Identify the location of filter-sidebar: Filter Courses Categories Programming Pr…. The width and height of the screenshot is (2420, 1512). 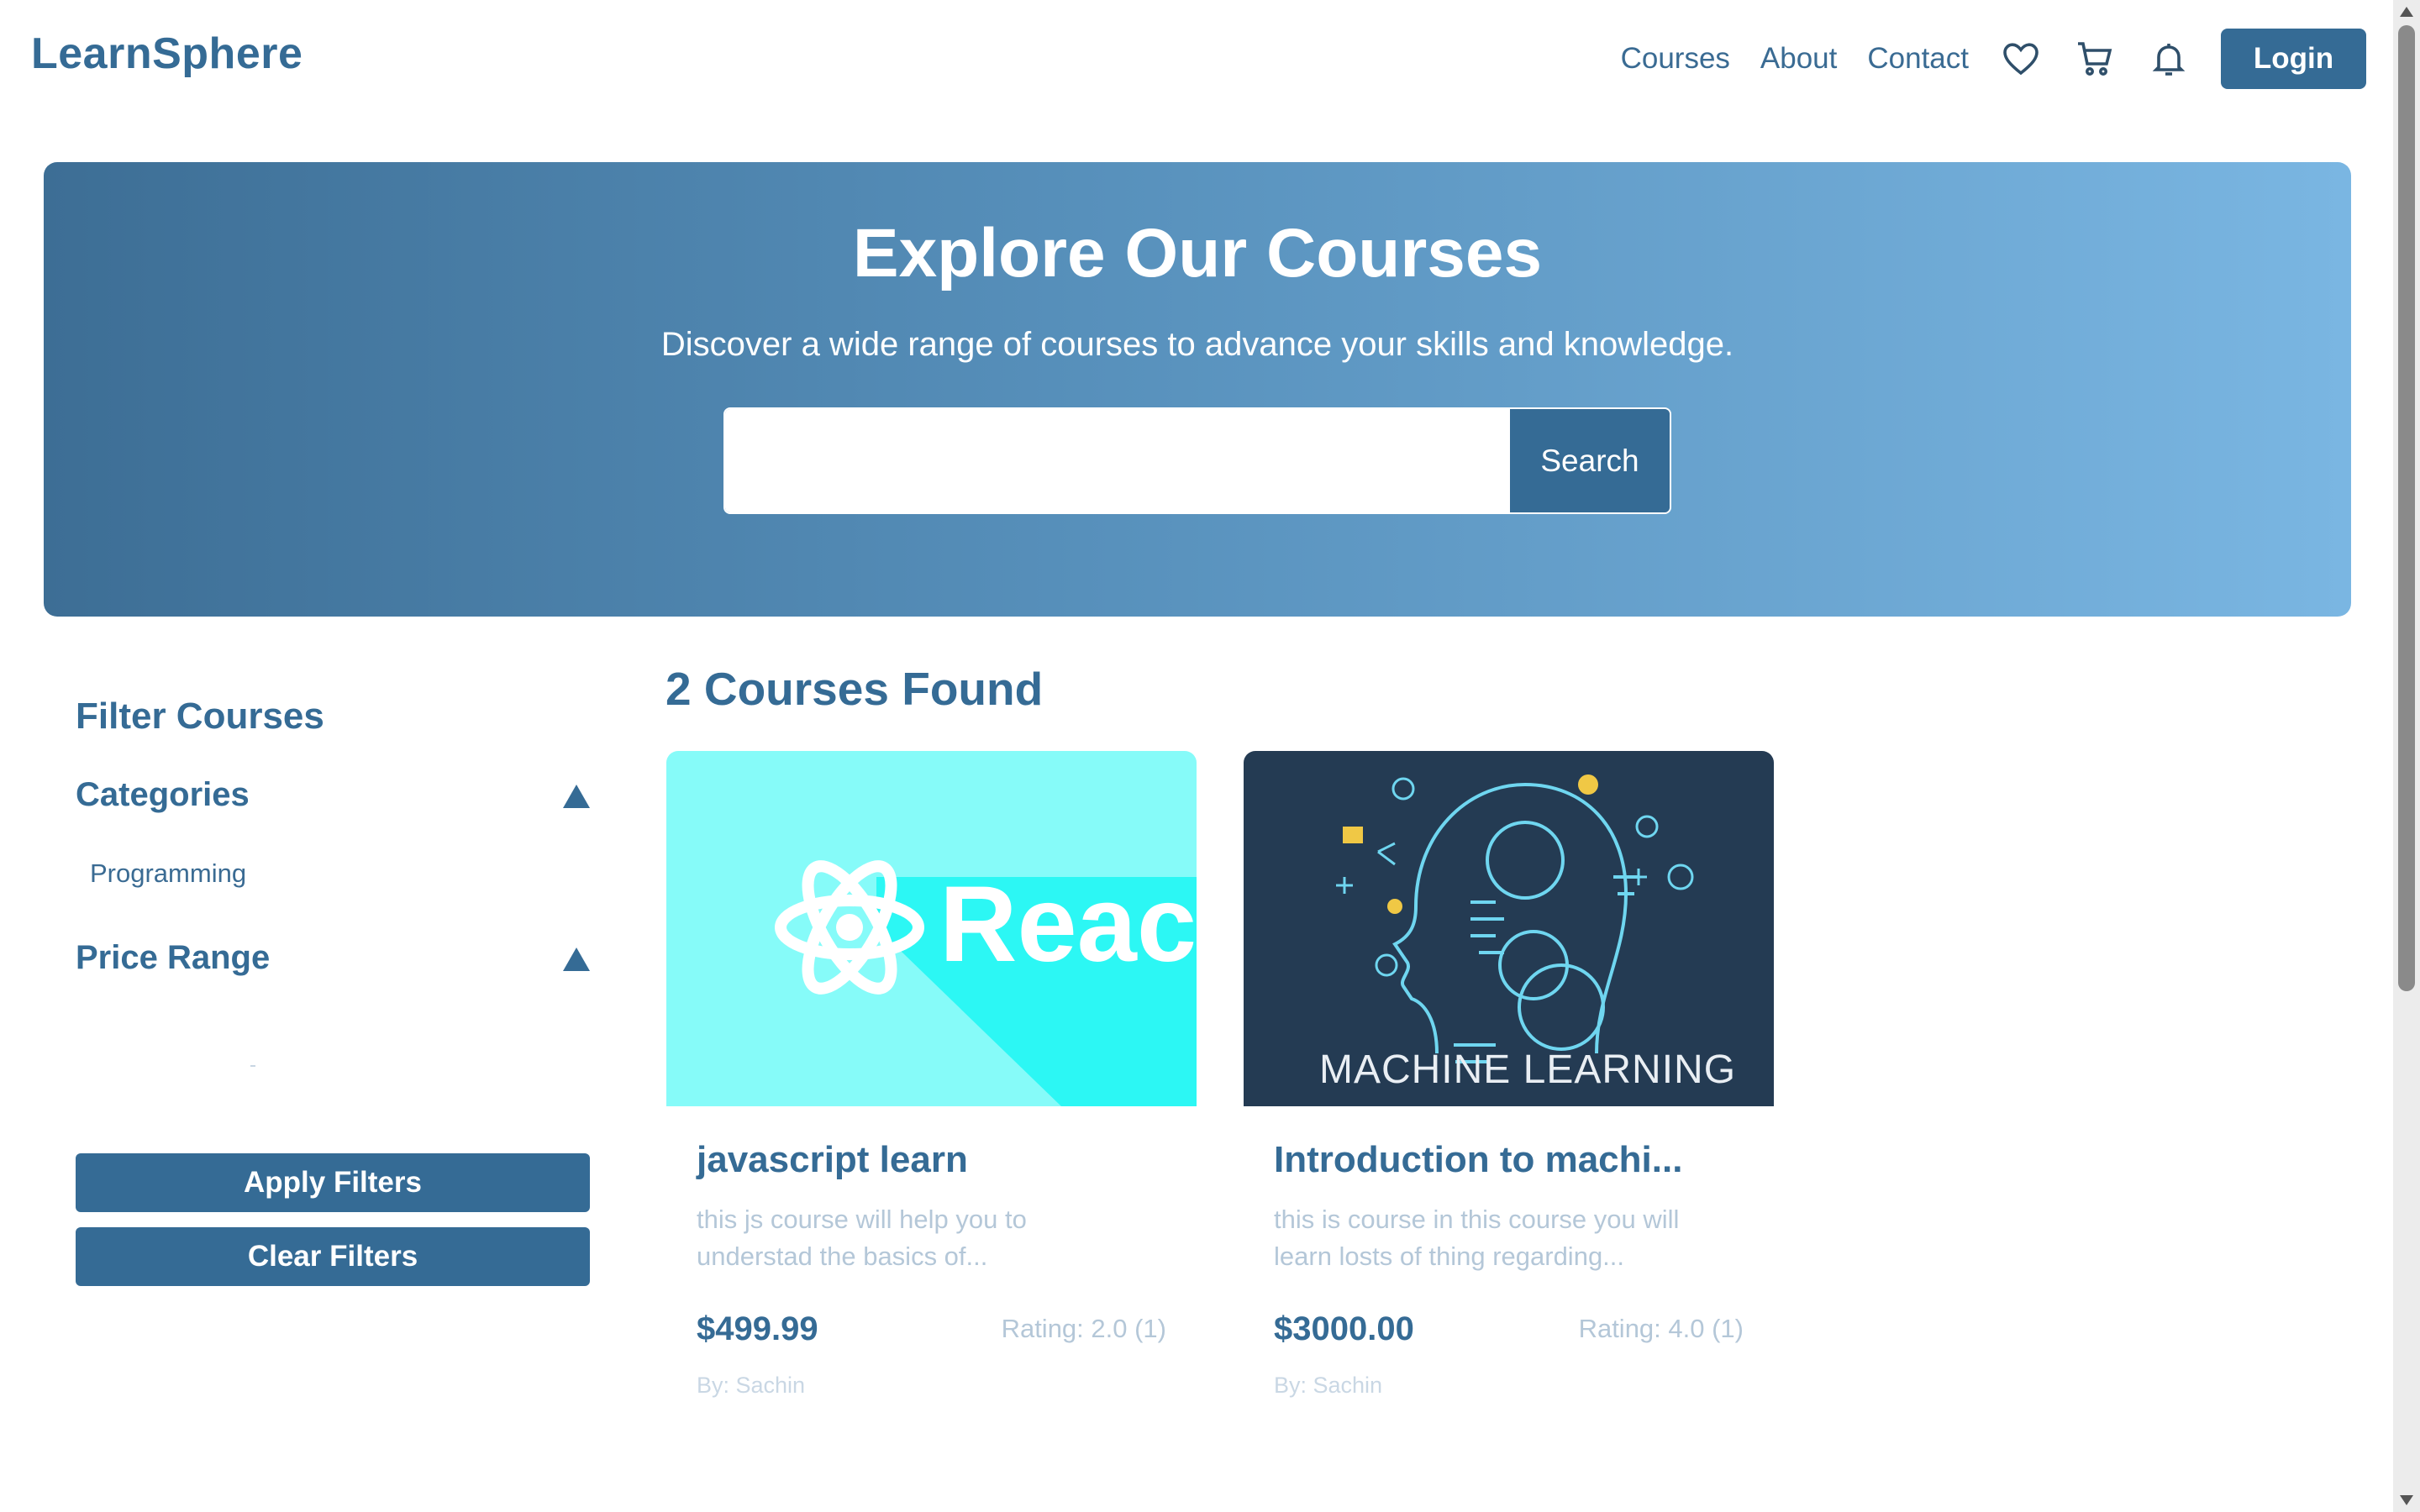
(333, 837).